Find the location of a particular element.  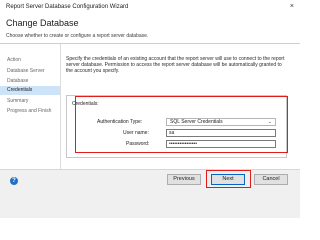

cancel-button: Cancel is located at coordinates (271, 179).